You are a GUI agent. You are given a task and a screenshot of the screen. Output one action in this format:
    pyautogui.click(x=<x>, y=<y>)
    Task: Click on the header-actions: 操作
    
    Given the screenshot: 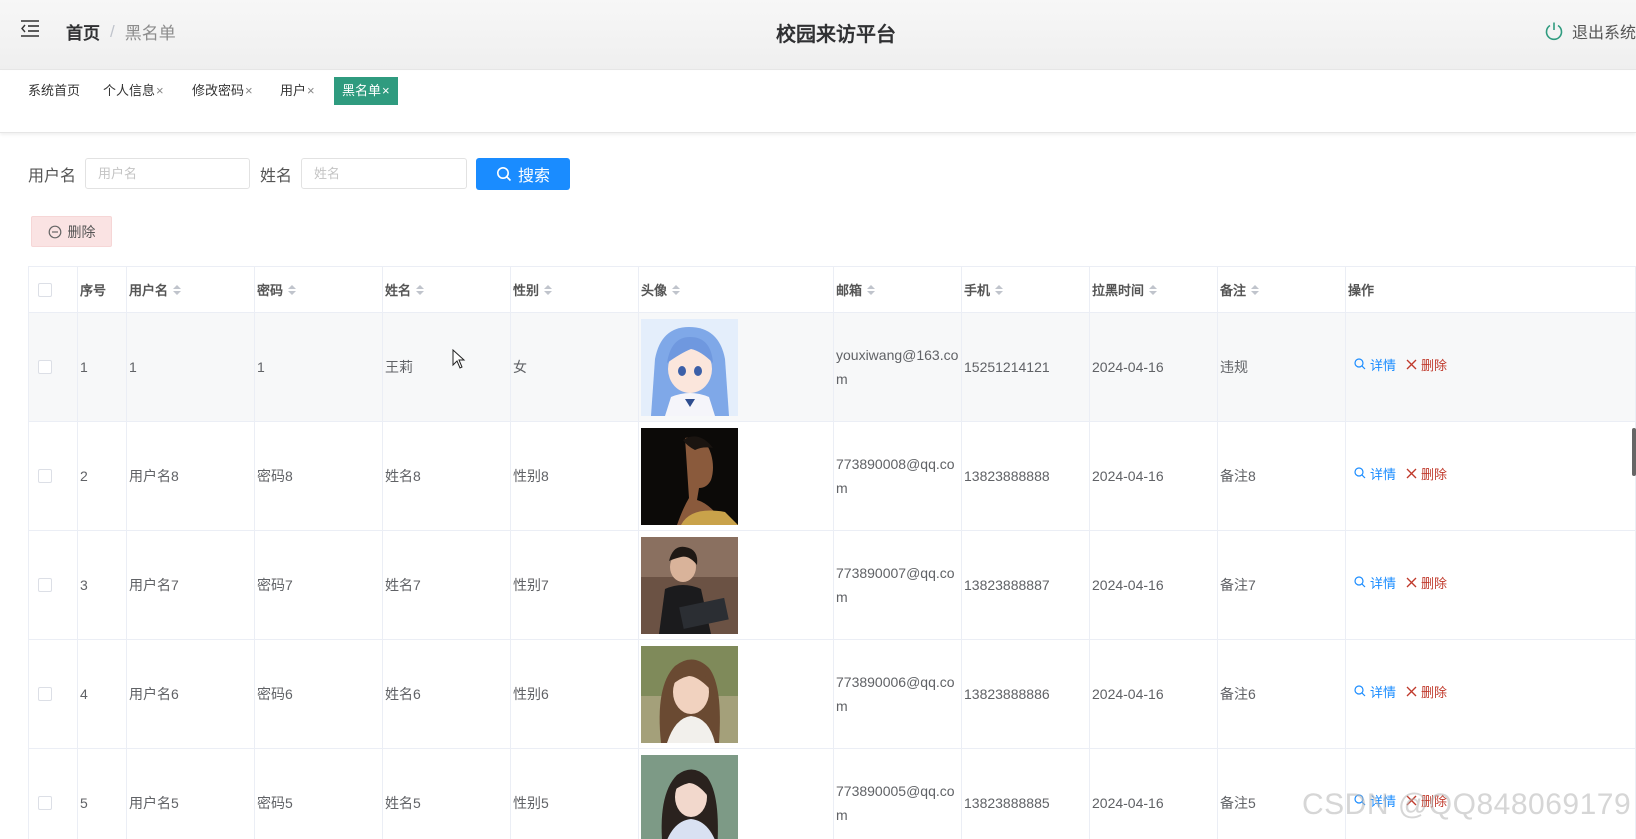 What is the action you would take?
    pyautogui.click(x=1491, y=289)
    